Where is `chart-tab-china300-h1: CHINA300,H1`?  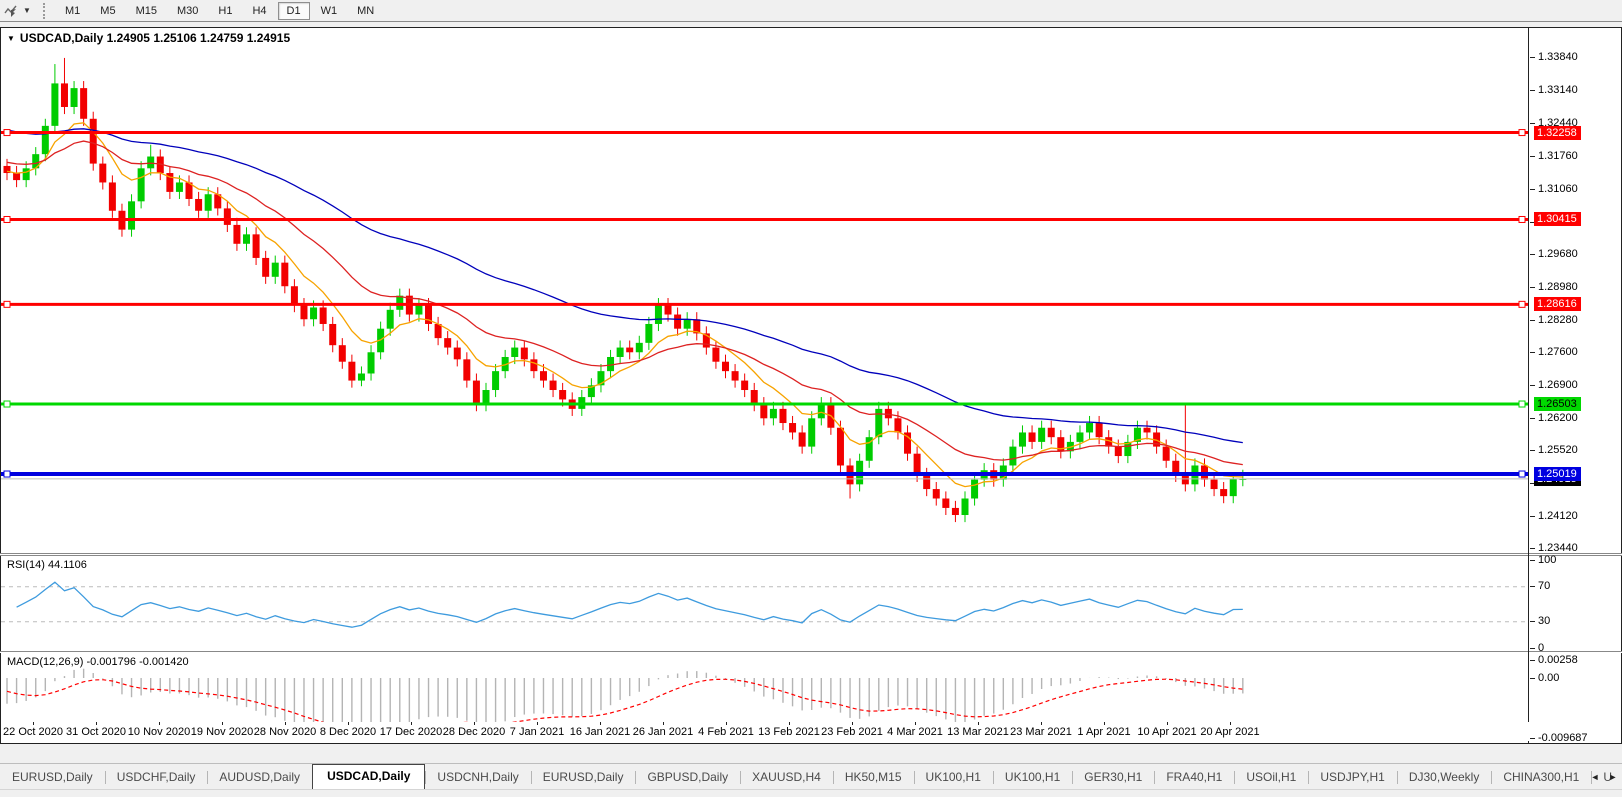 chart-tab-china300-h1: CHINA300,H1 is located at coordinates (1541, 777).